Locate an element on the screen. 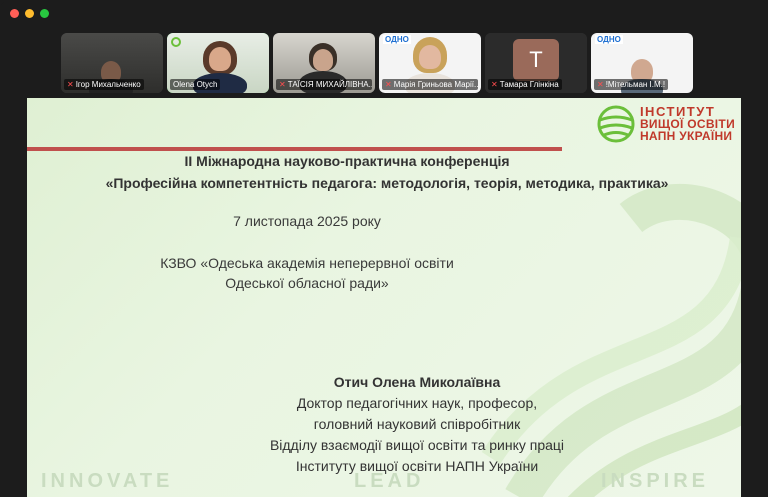  speaker-affiliation: Доктор педагогічних наук, професор, is located at coordinates (417, 403).